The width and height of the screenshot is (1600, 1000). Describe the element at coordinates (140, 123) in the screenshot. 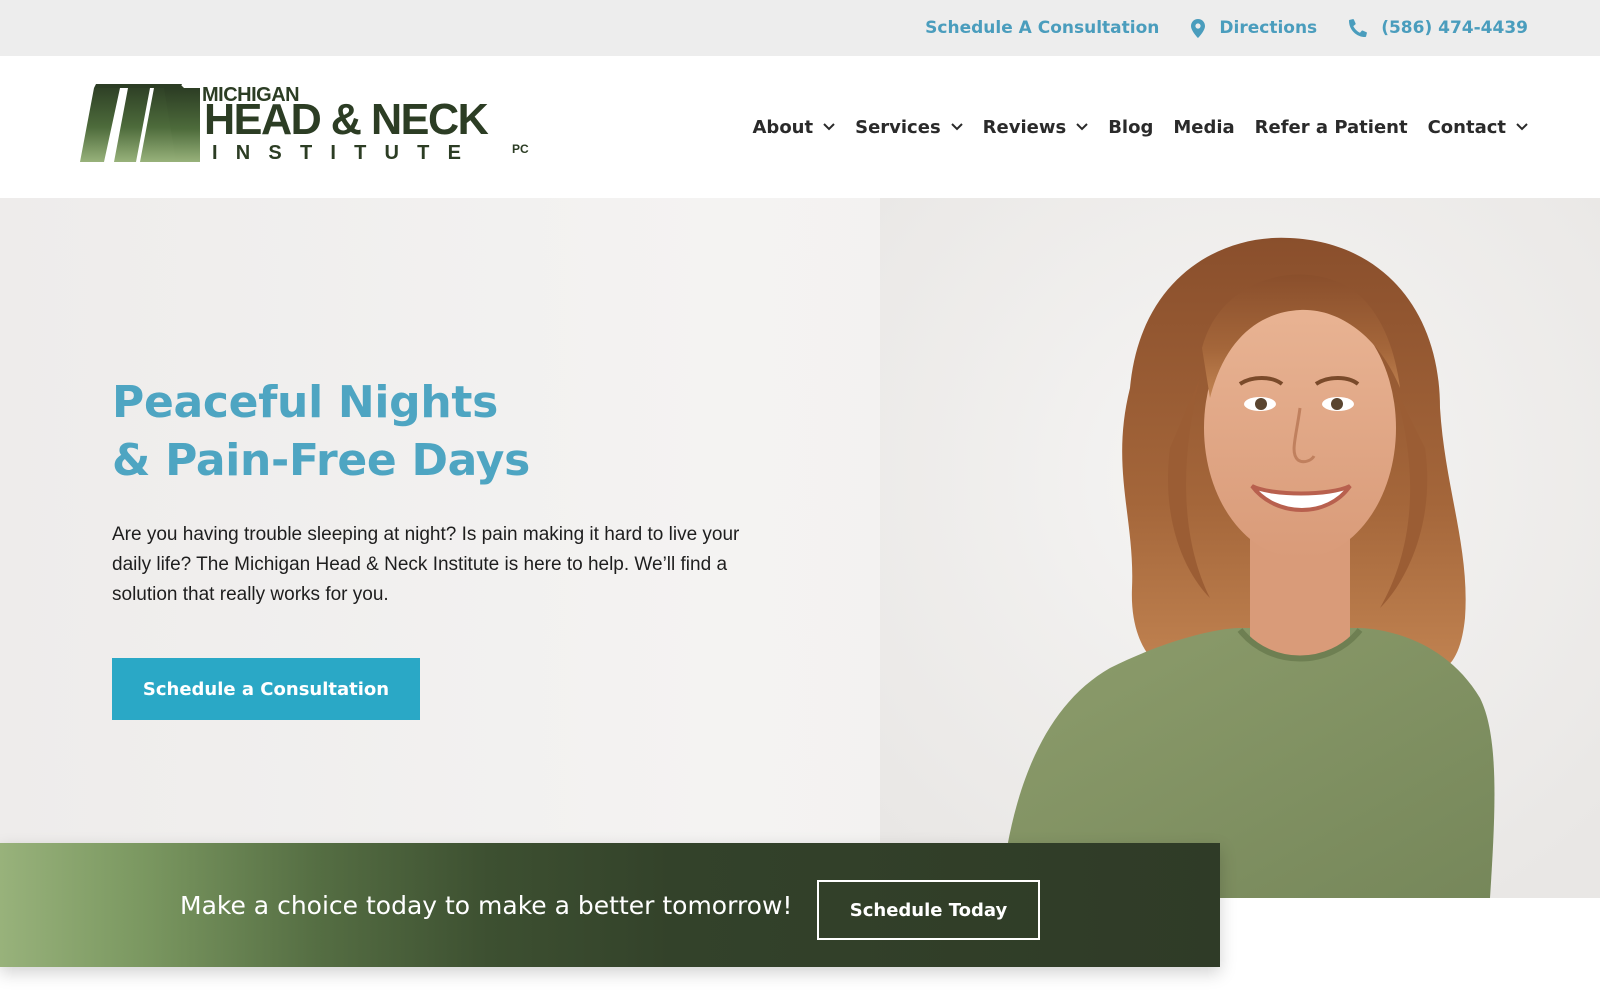

I see `logo-mark-icon` at that location.